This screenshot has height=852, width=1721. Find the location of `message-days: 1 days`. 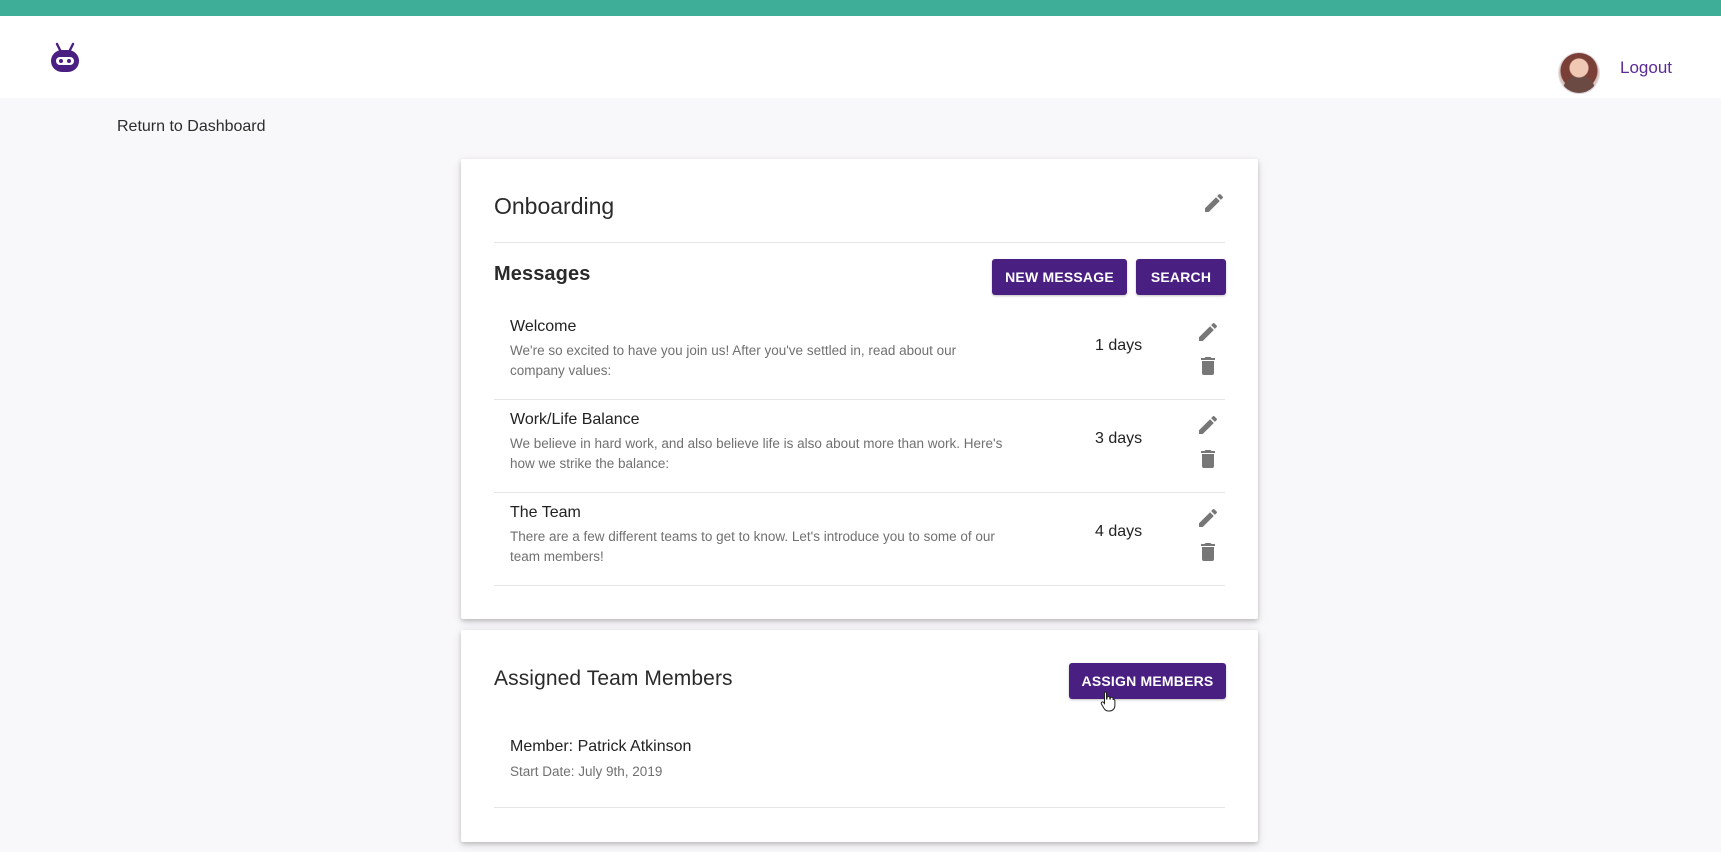

message-days: 1 days is located at coordinates (1119, 345).